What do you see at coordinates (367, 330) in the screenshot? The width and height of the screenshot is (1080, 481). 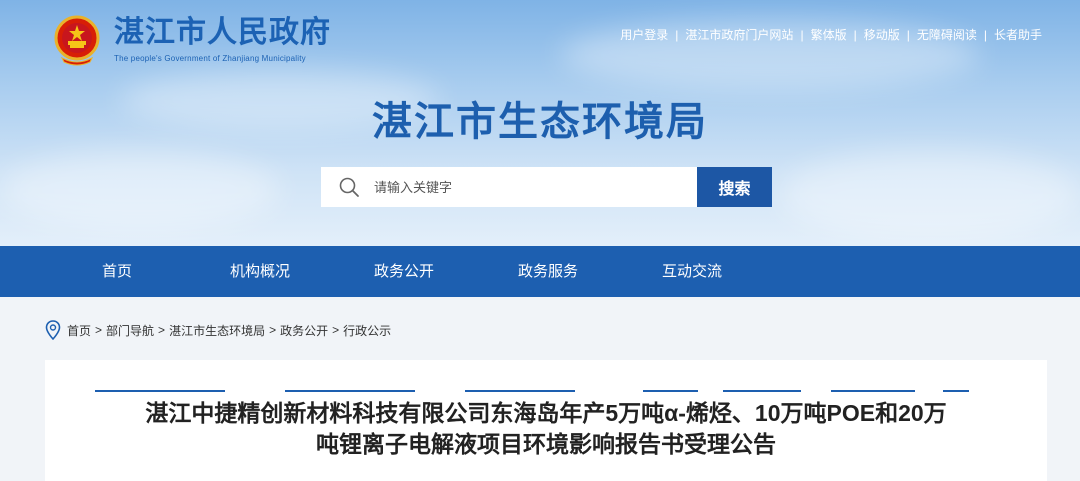 I see `breadcrumb-admin-publicity: 行政公示` at bounding box center [367, 330].